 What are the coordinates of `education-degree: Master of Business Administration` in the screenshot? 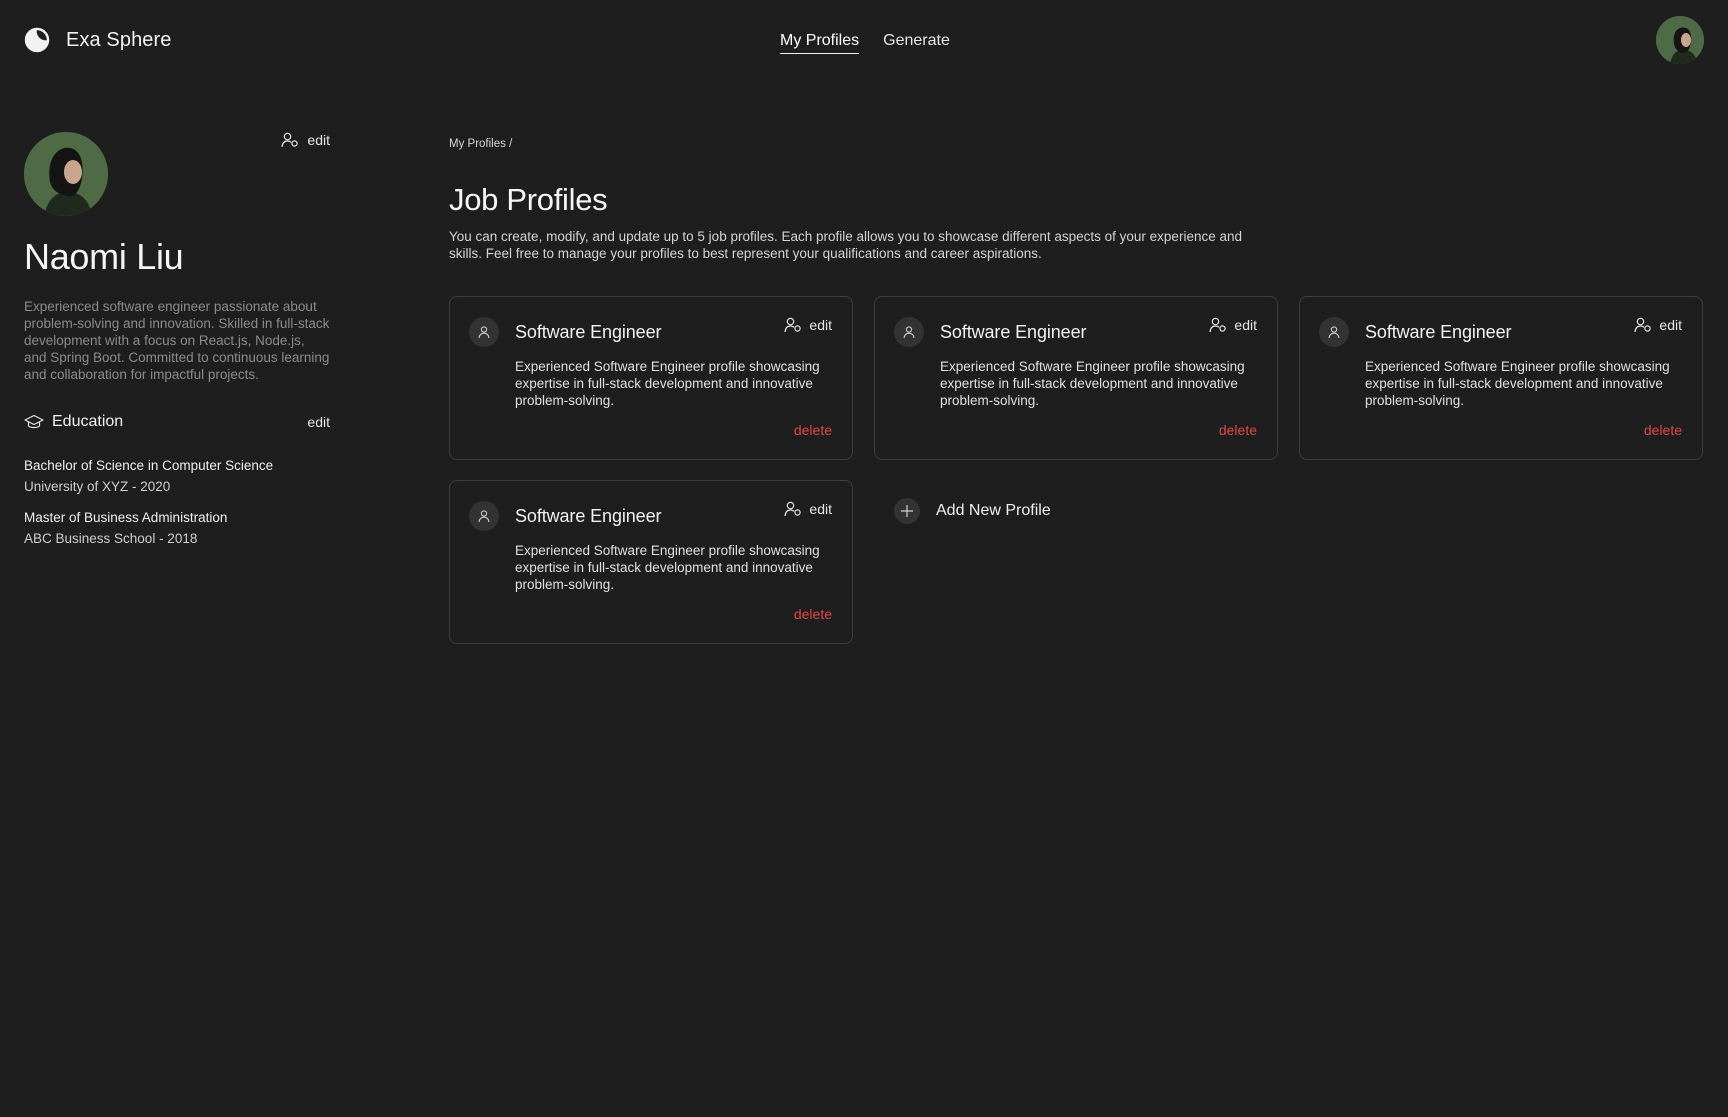 It's located at (126, 517).